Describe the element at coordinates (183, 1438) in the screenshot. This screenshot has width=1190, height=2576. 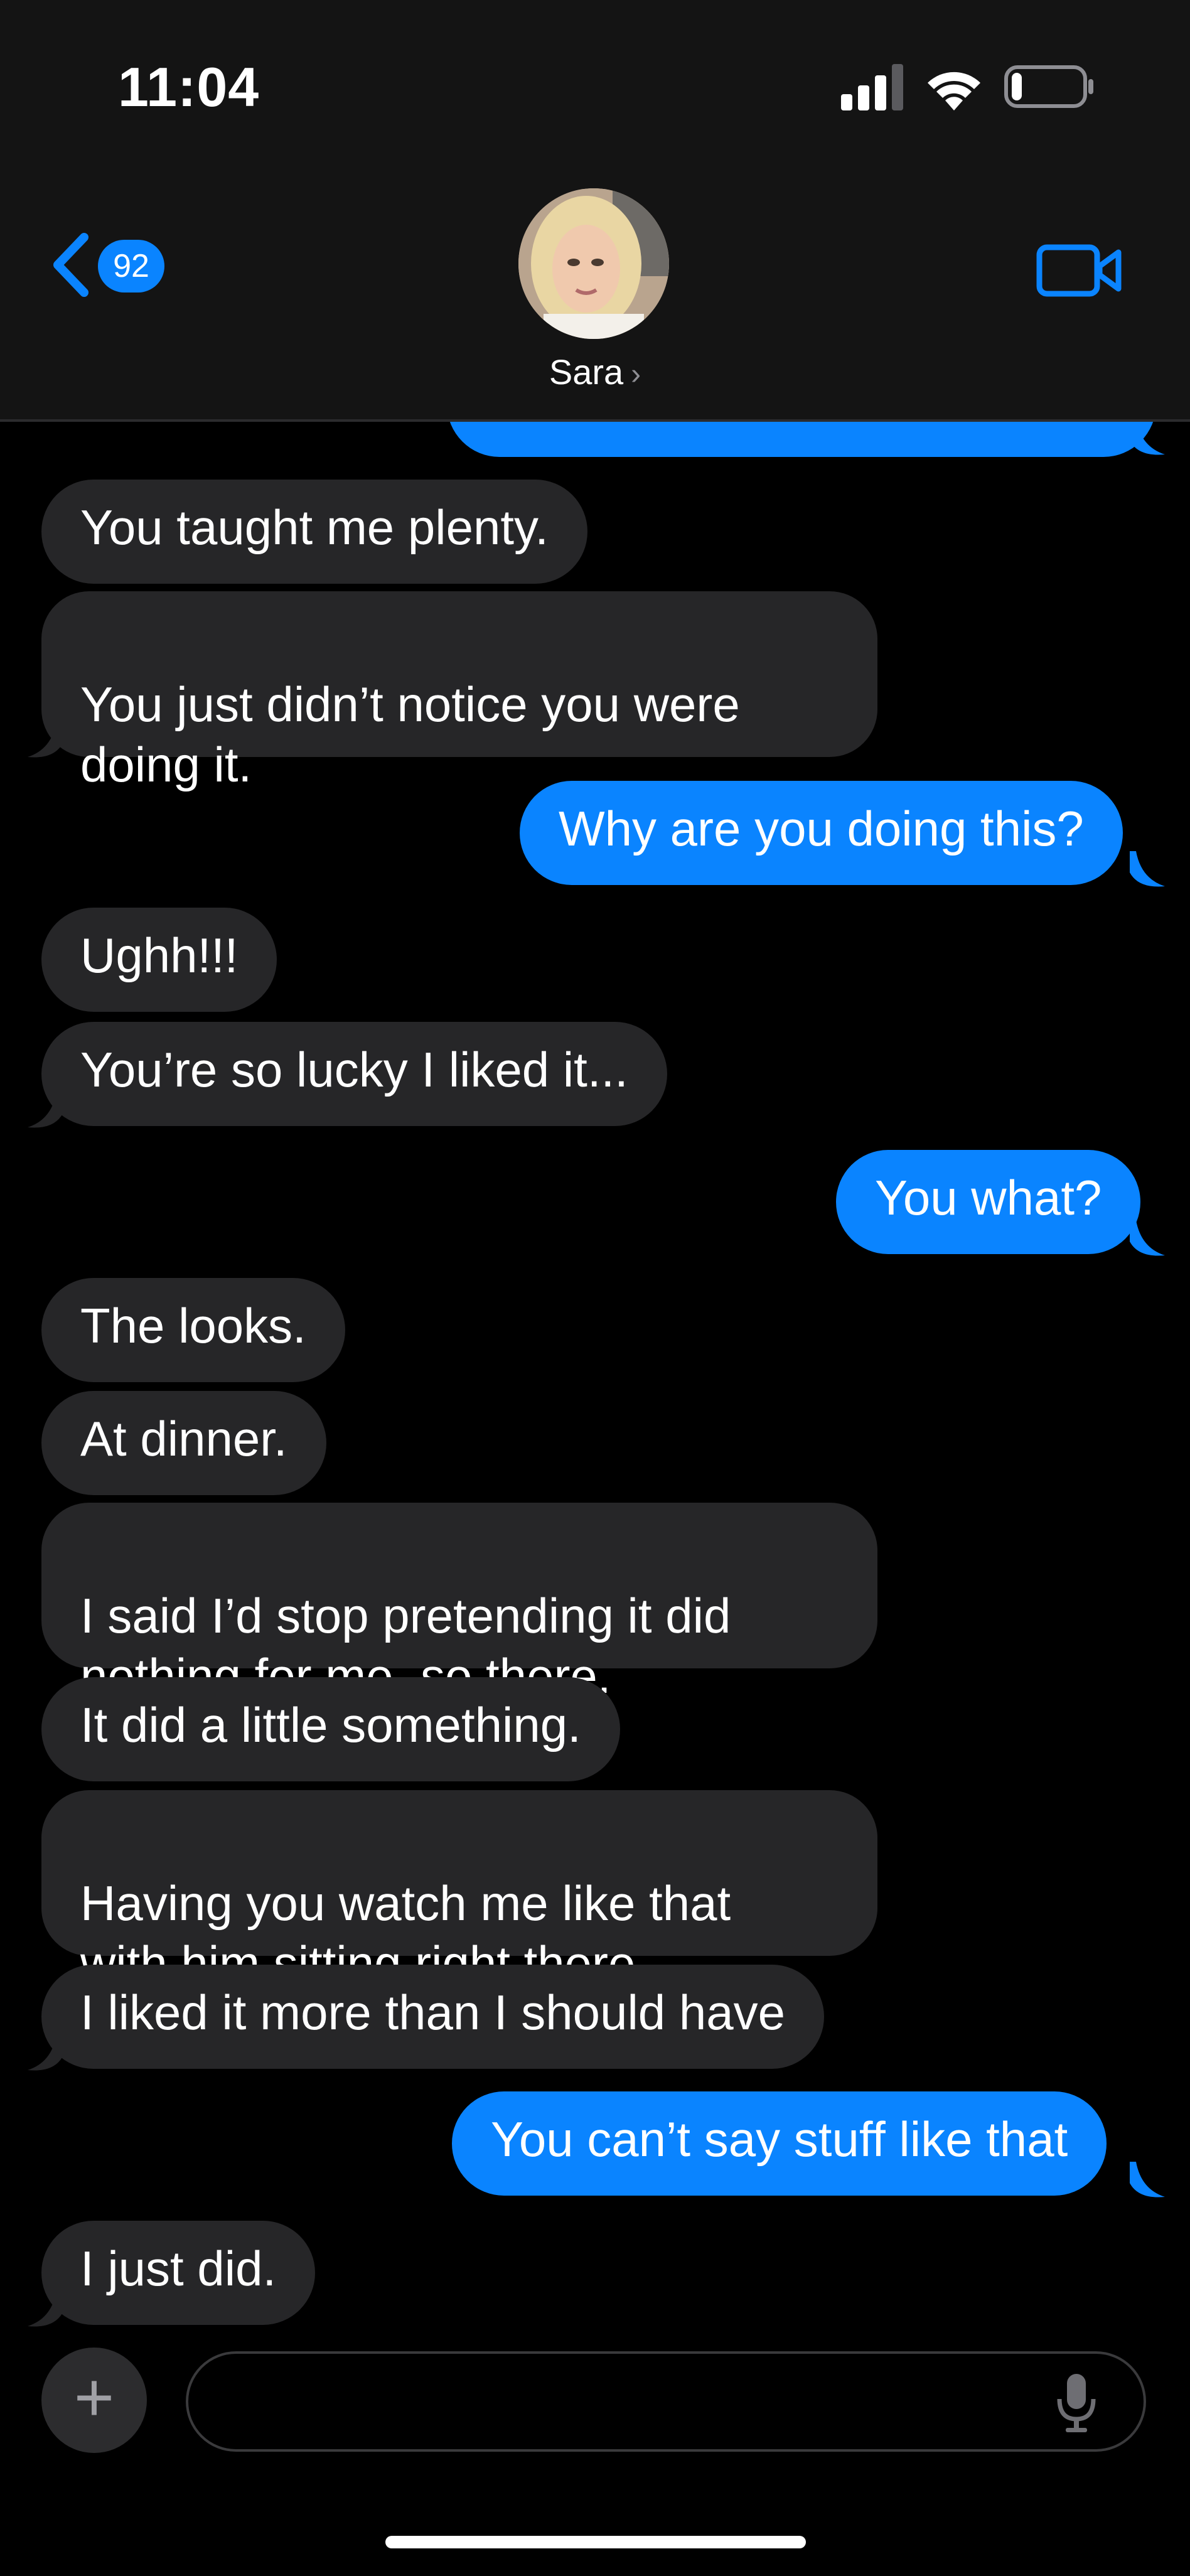
I see `message-text: At dinner.` at that location.